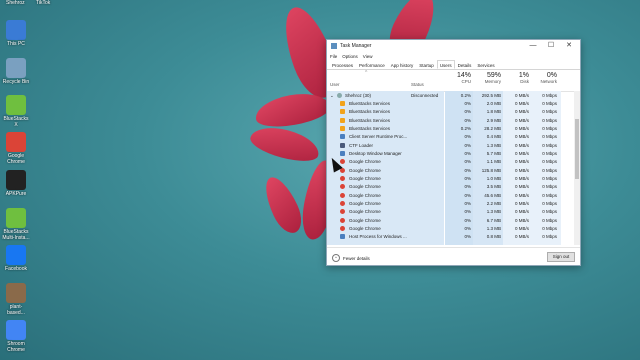  I want to click on desktop-icon: Shroom Chrome, so click(16, 336).